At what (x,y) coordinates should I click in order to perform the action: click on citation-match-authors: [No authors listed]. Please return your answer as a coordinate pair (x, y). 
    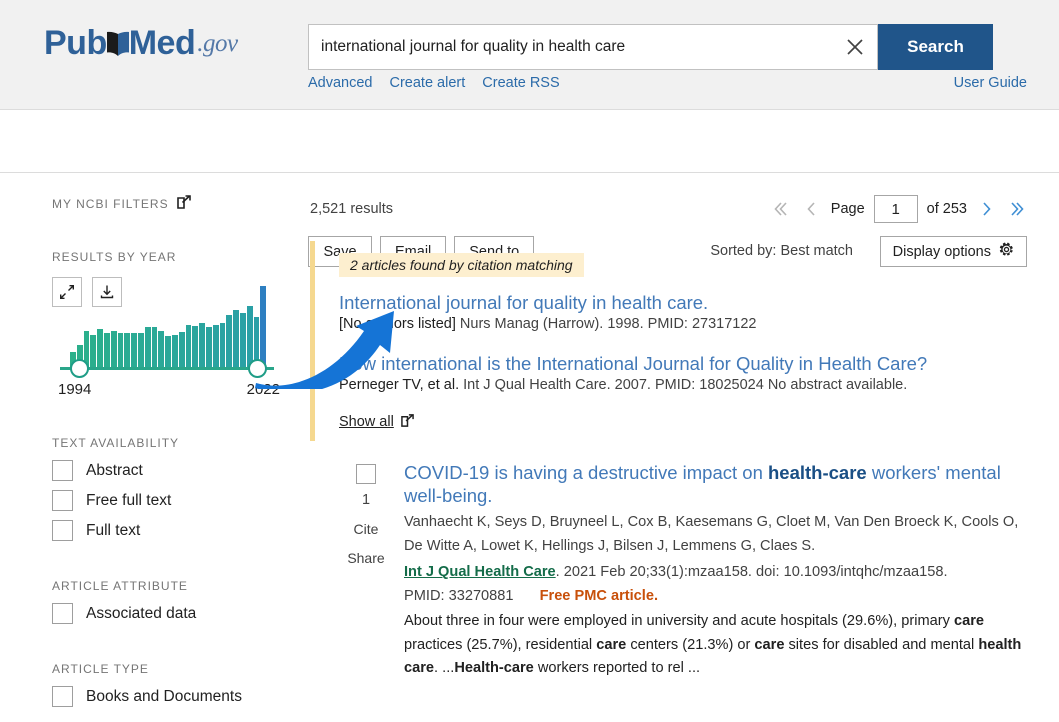
    Looking at the image, I should click on (397, 324).